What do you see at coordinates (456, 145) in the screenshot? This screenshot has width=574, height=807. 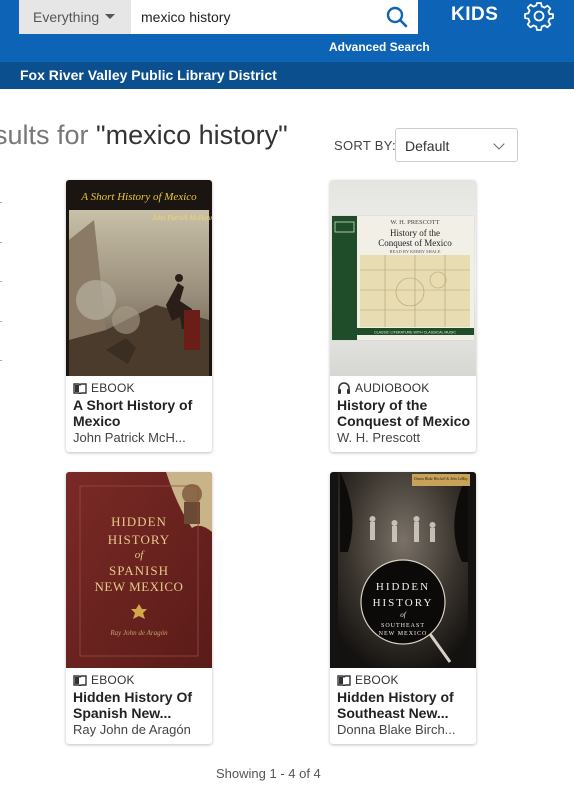 I see `sort-select: Default` at bounding box center [456, 145].